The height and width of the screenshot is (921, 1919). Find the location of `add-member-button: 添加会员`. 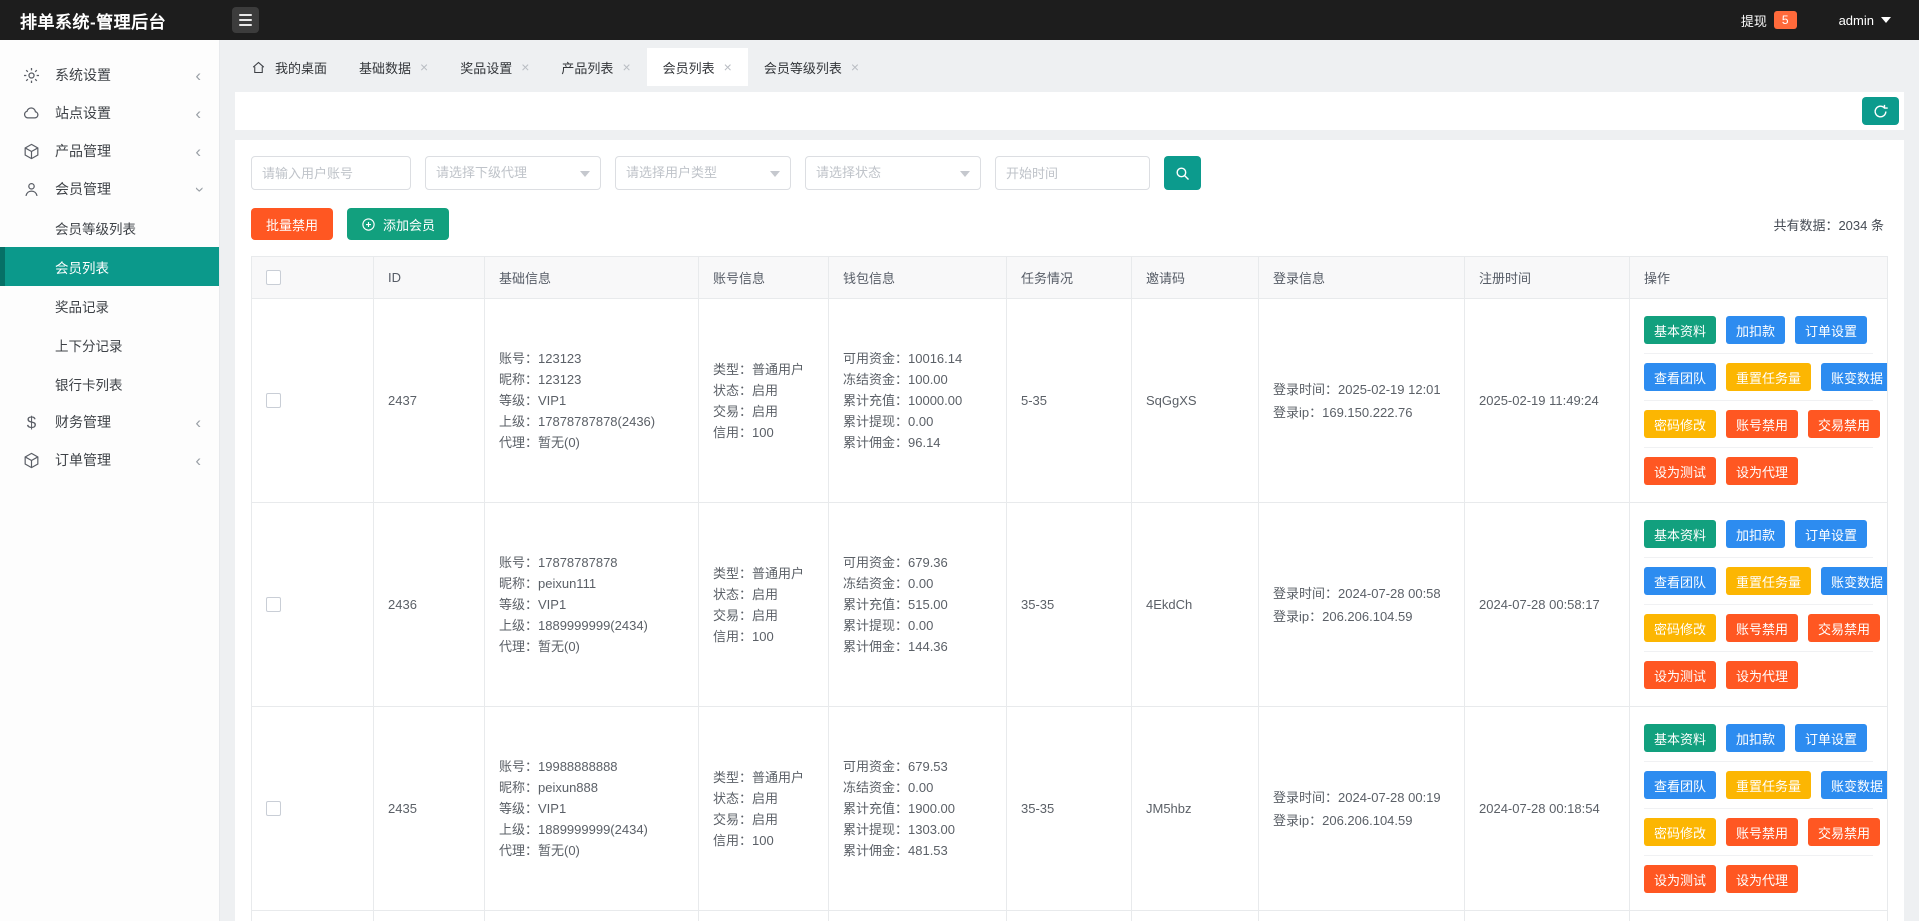

add-member-button: 添加会员 is located at coordinates (398, 224).